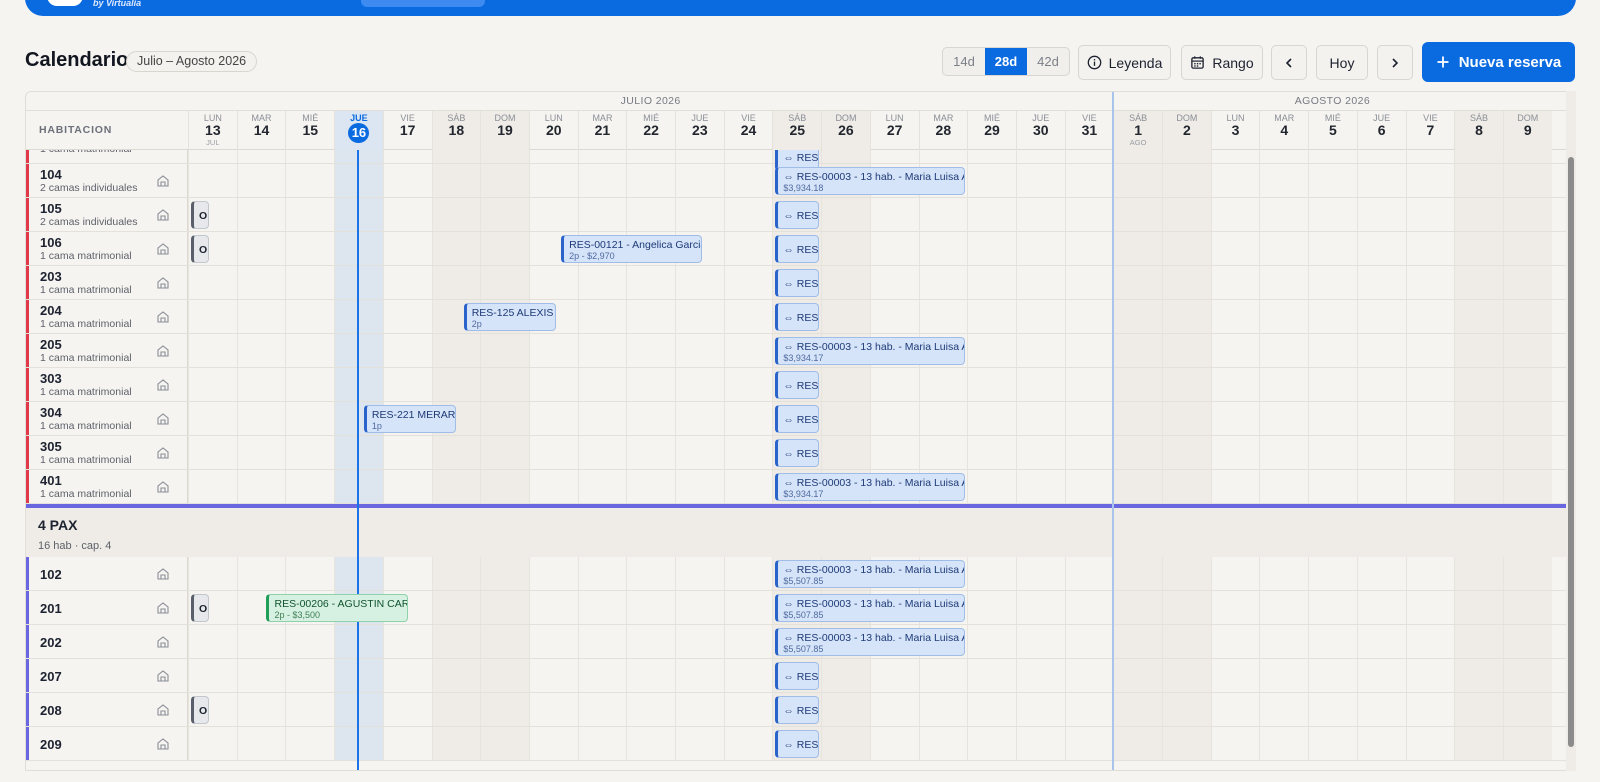 This screenshot has width=1600, height=782. Describe the element at coordinates (894, 130) in the screenshot. I see `day-header: LUN 27` at that location.